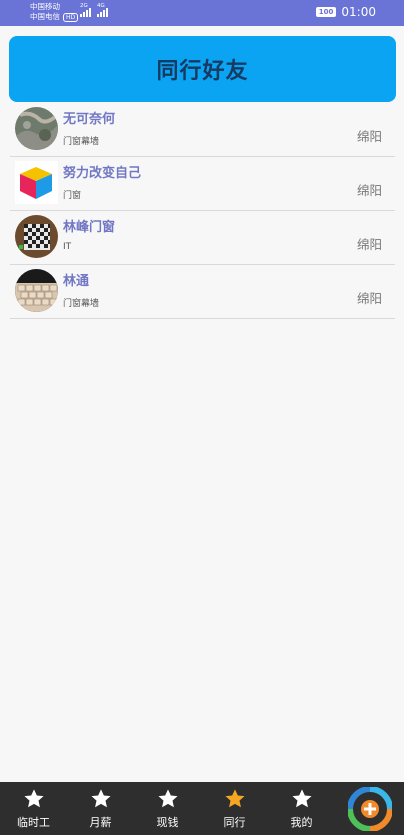 Image resolution: width=404 pixels, height=835 pixels. I want to click on friend-trade: 门窗, so click(72, 196).